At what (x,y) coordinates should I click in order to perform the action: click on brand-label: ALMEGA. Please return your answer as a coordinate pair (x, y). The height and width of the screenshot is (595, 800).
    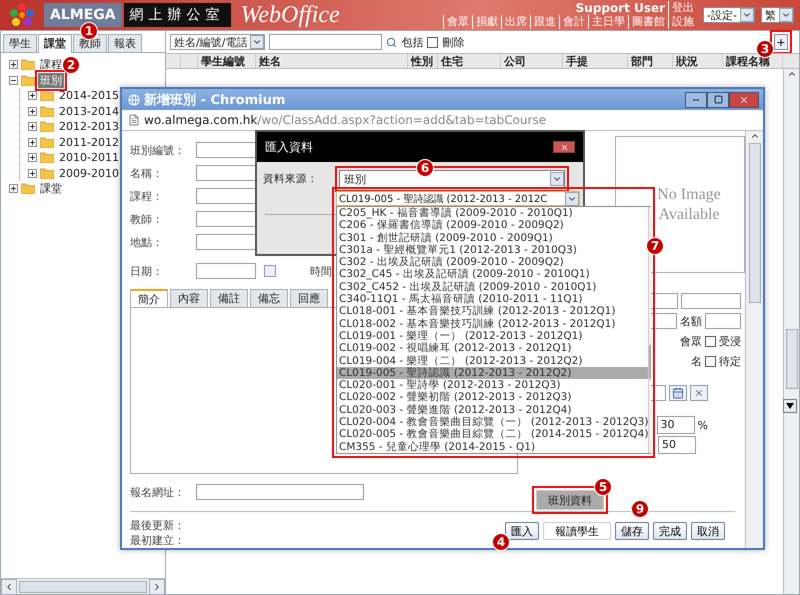
    Looking at the image, I should click on (83, 15).